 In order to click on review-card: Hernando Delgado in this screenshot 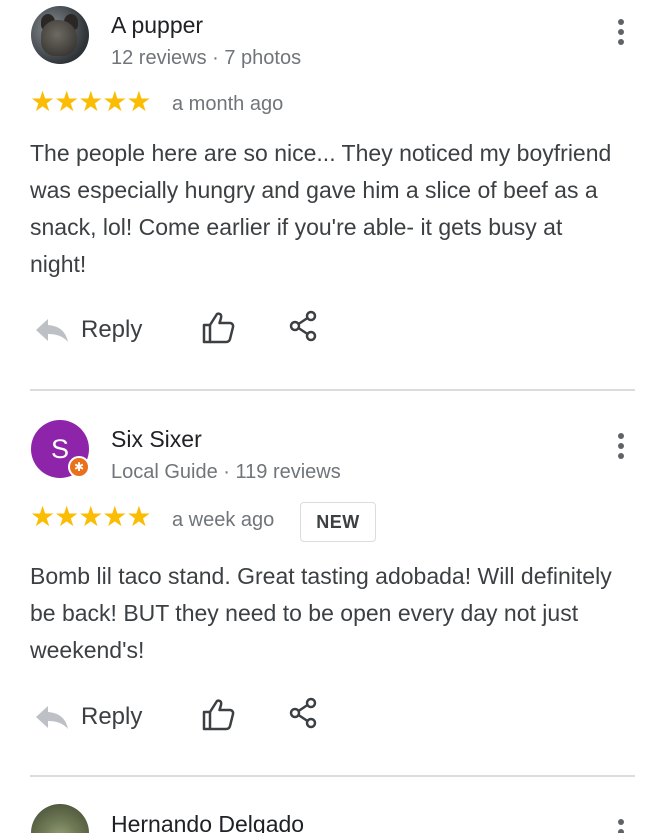, I will do `click(332, 804)`.